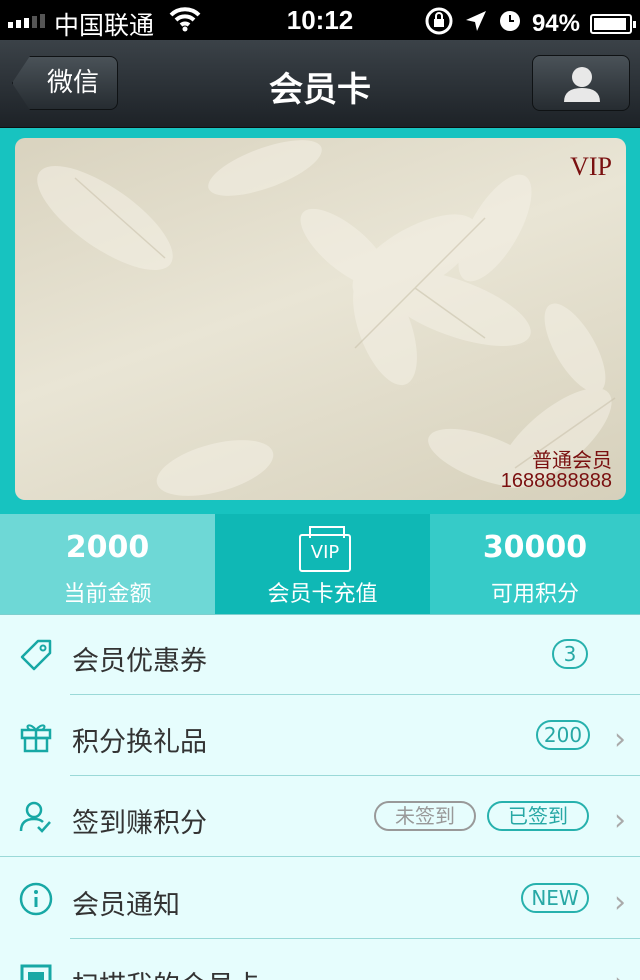 The height and width of the screenshot is (980, 640). I want to click on not-signed-button: 未签到, so click(425, 816).